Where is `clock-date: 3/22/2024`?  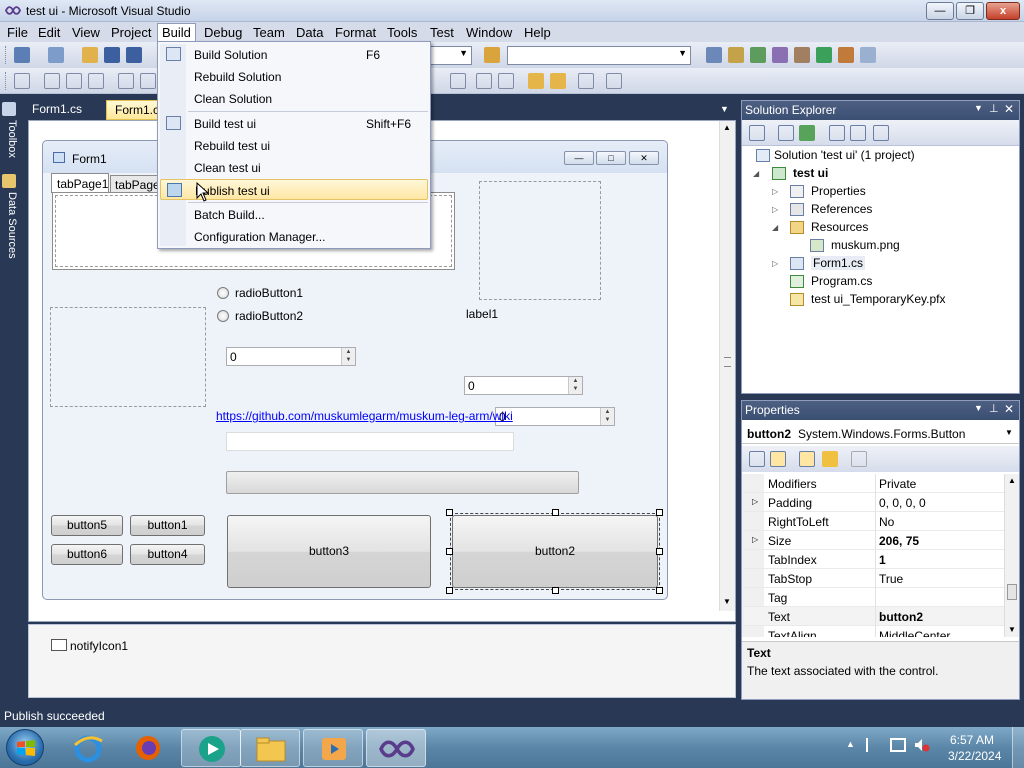 clock-date: 3/22/2024 is located at coordinates (974, 756).